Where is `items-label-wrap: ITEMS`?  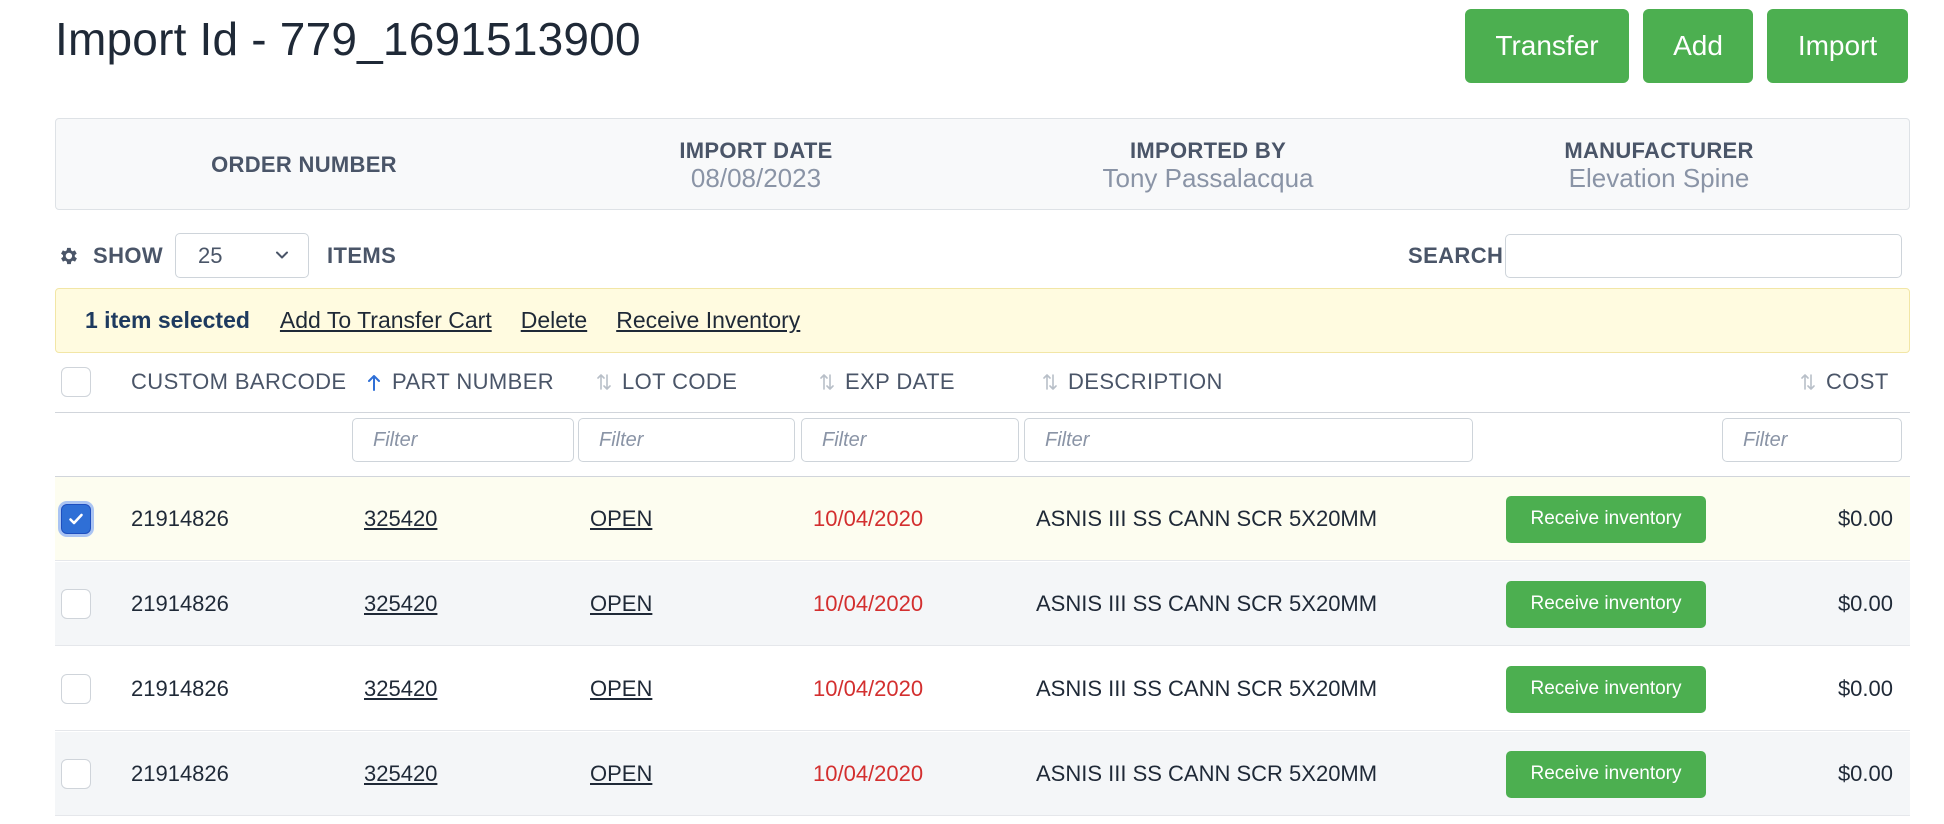
items-label-wrap: ITEMS is located at coordinates (361, 256).